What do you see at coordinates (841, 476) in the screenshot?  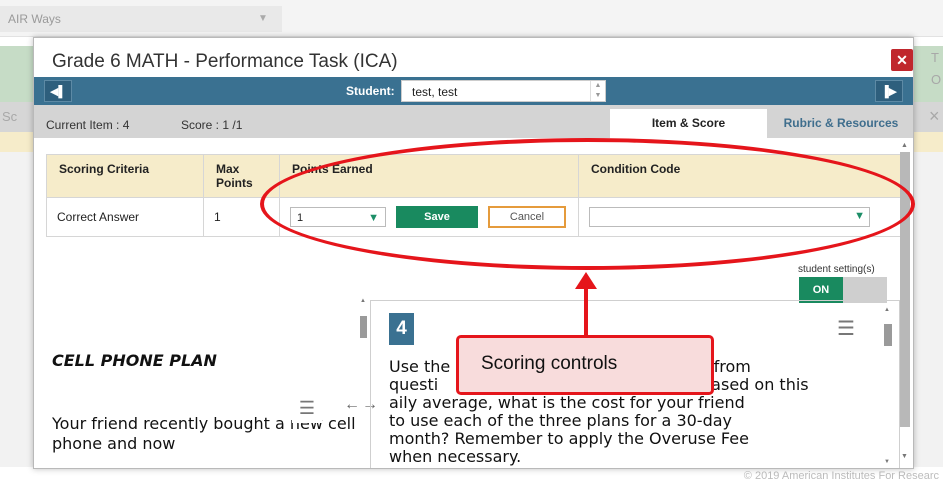 I see `copyright-footer: © 2019 American Institutes For Researc` at bounding box center [841, 476].